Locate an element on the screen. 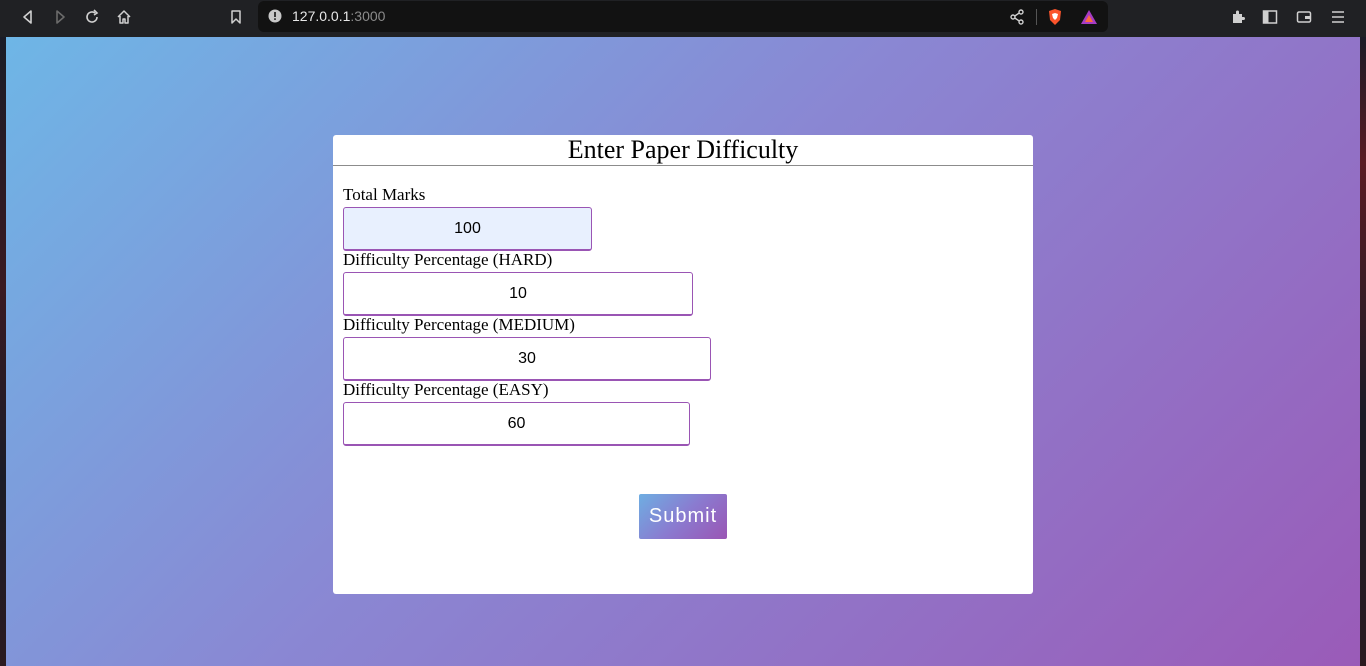 This screenshot has width=1366, height=666. easy-percentage-label: Difficulty Percentage (EASY) is located at coordinates (446, 389).